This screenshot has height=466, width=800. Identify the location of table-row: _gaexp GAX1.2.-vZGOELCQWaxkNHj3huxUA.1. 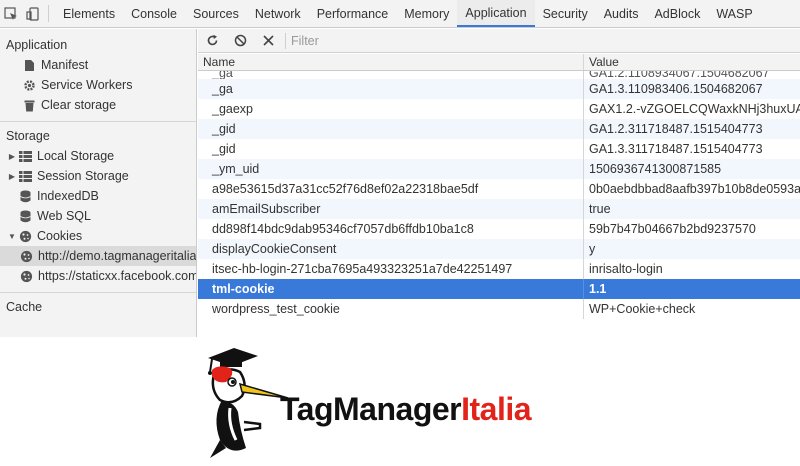
(499, 109).